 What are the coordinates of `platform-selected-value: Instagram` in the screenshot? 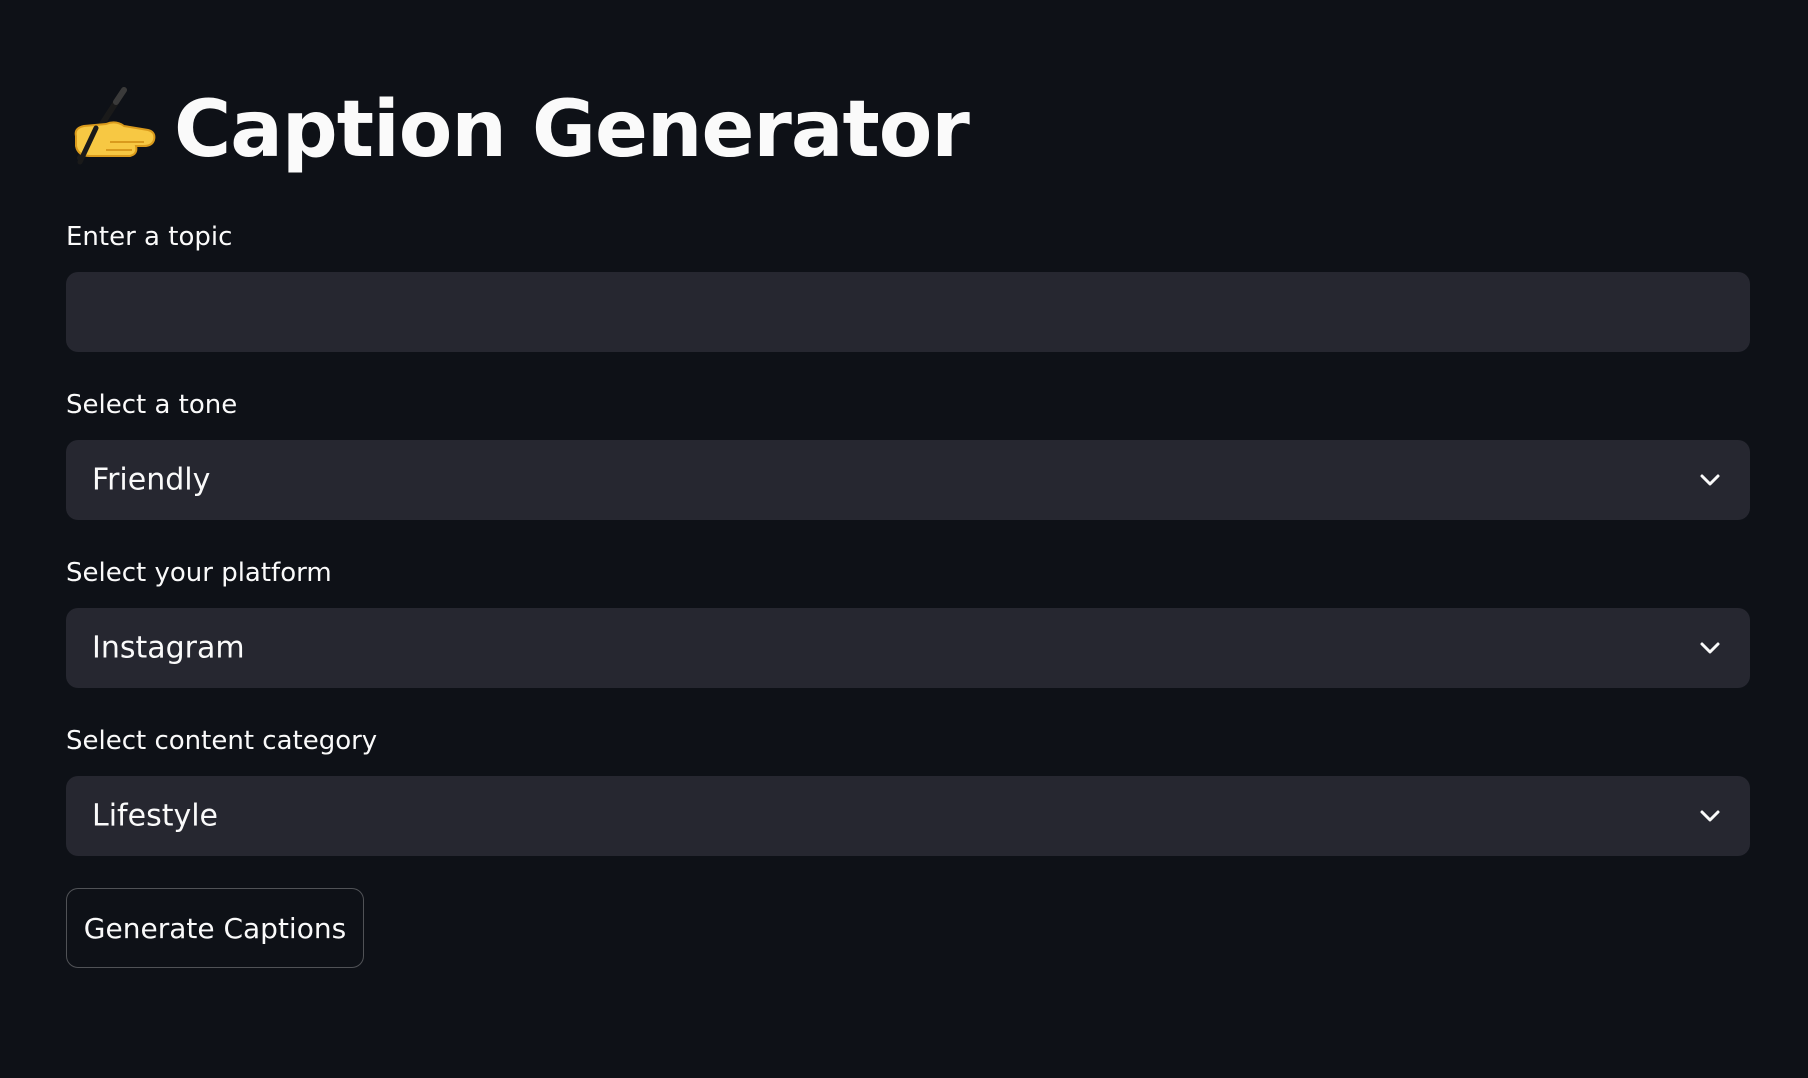 It's located at (168, 648).